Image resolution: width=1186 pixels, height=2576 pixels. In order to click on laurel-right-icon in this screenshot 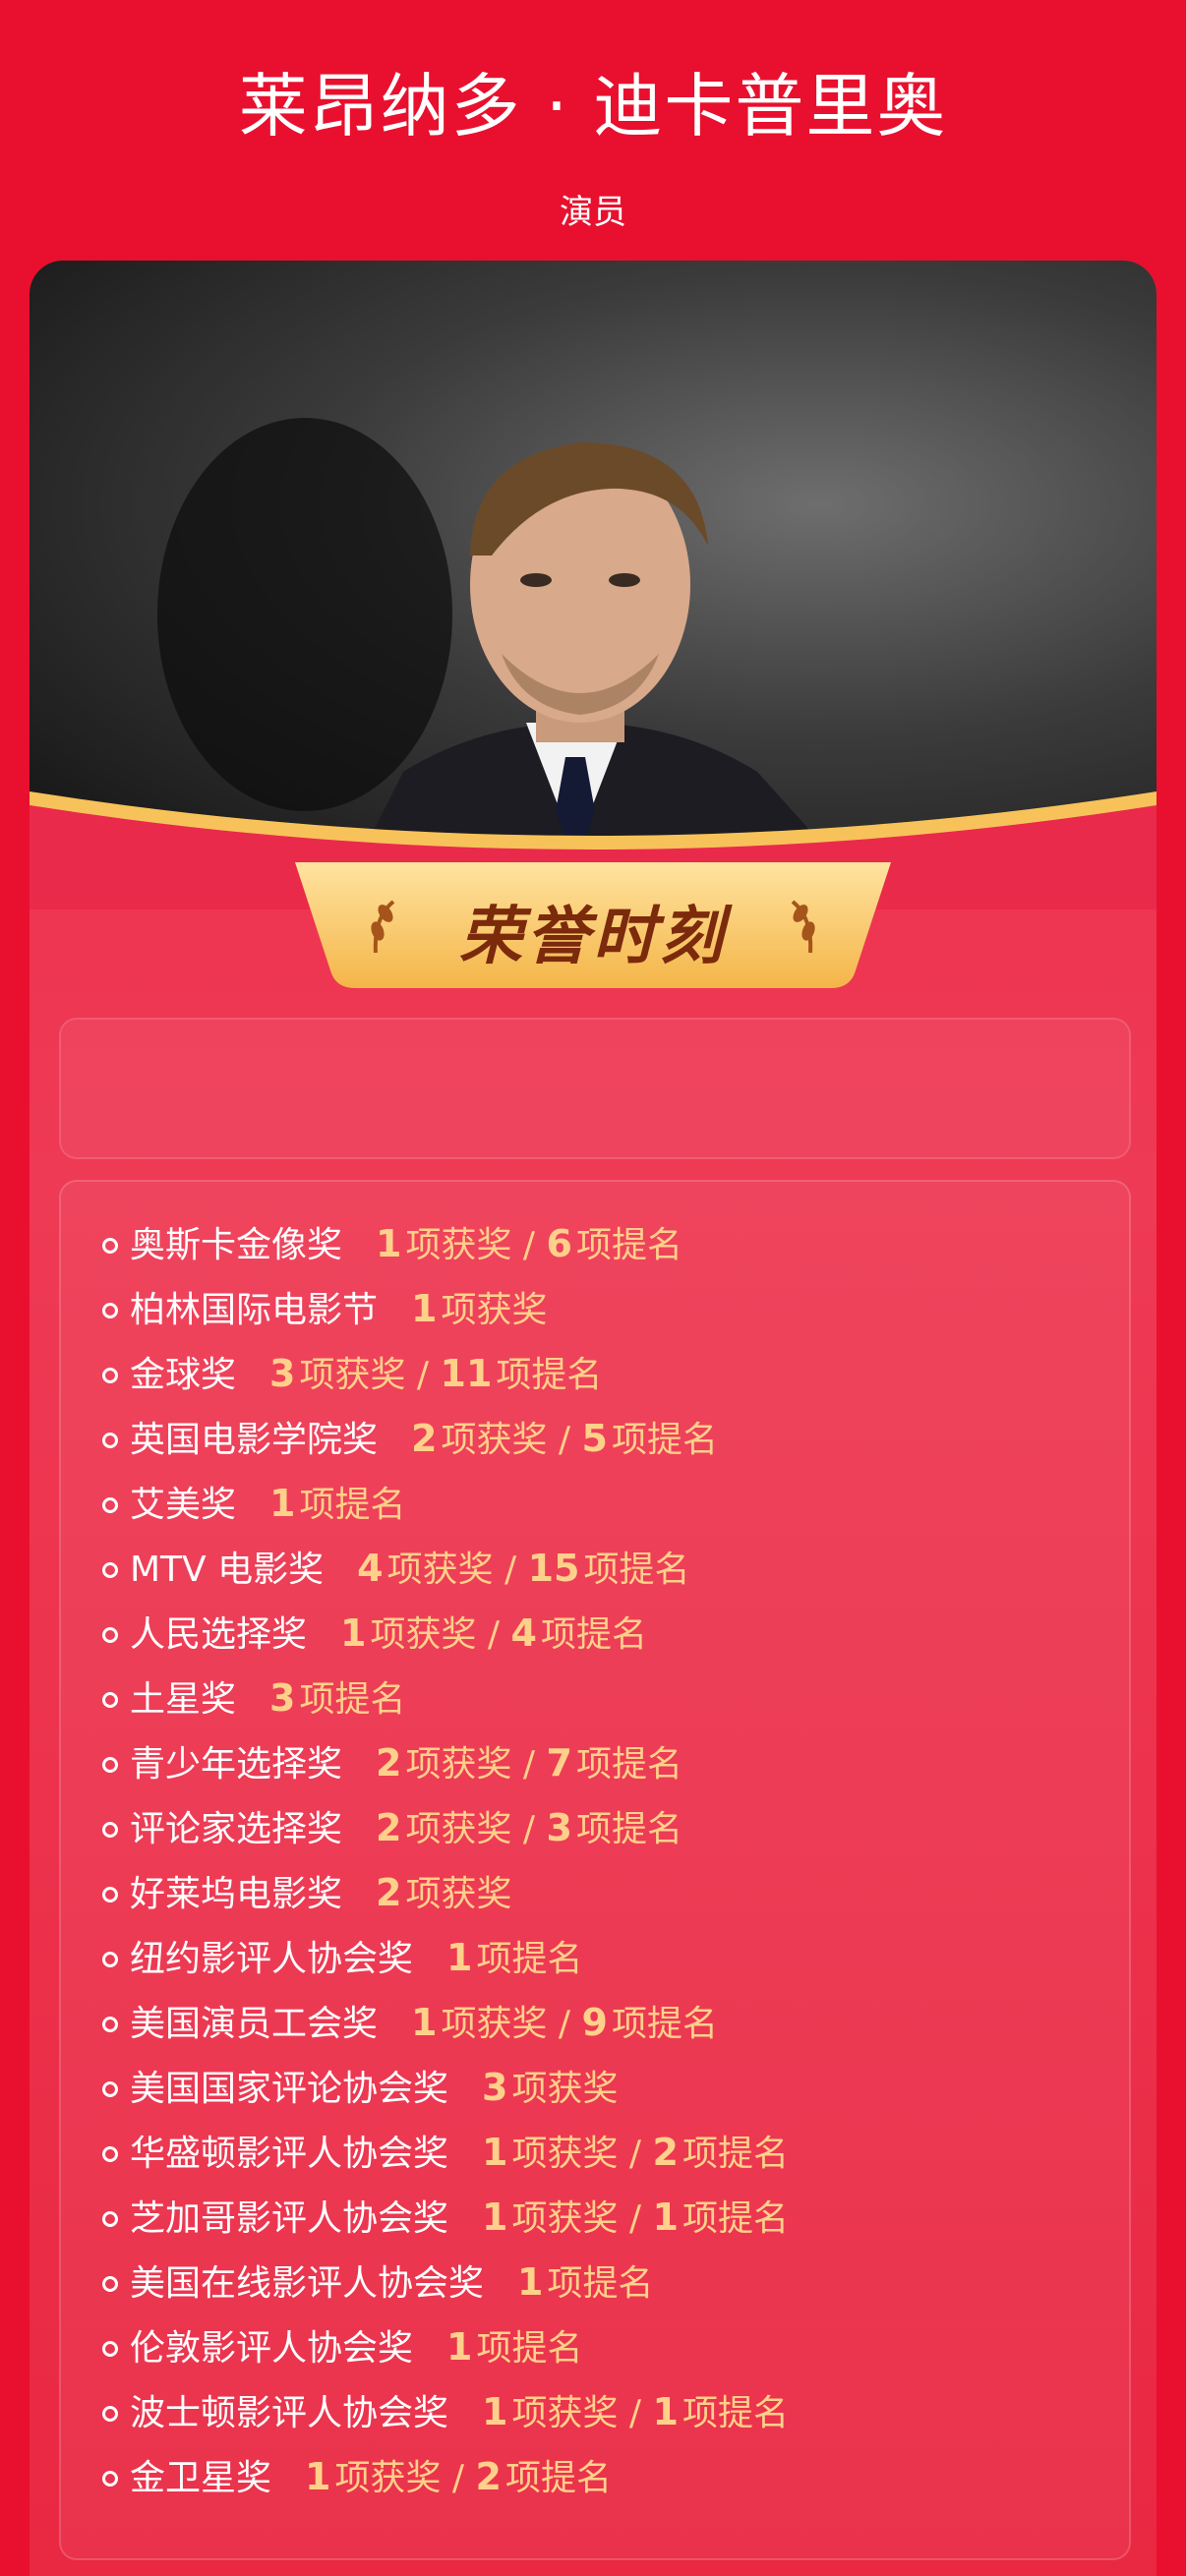, I will do `click(803, 927)`.